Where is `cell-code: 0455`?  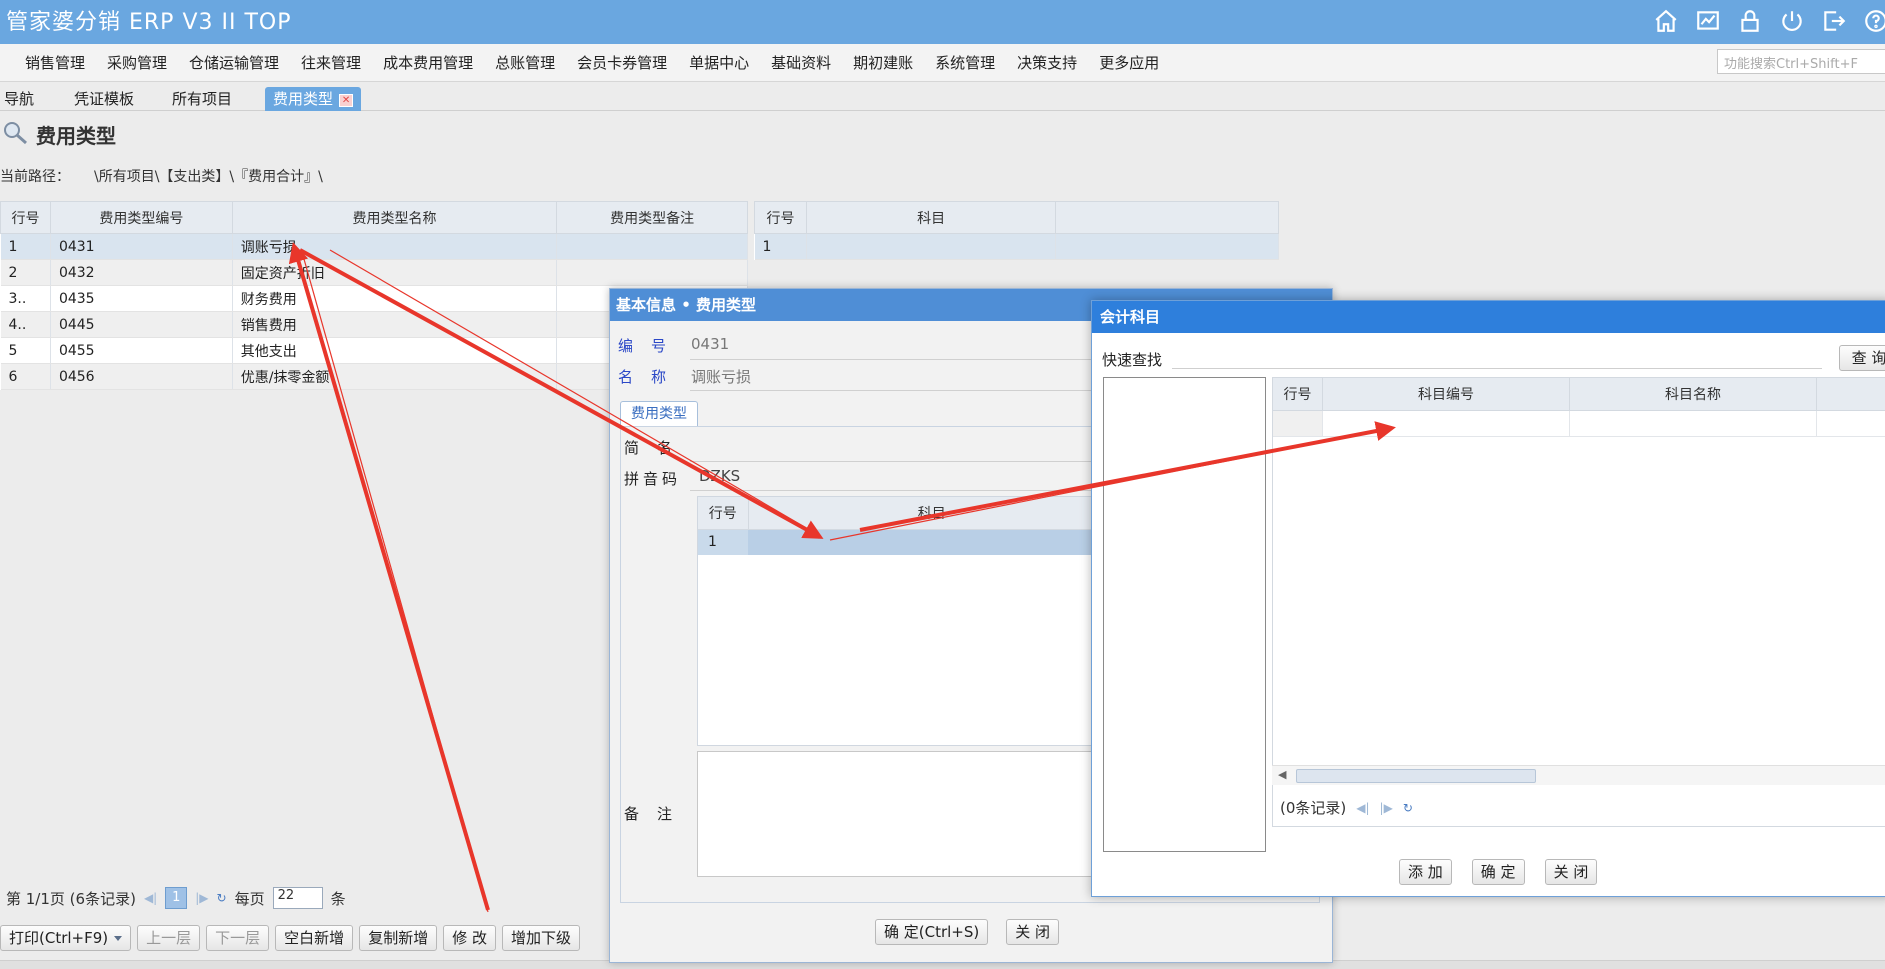
cell-code: 0455 is located at coordinates (141, 350).